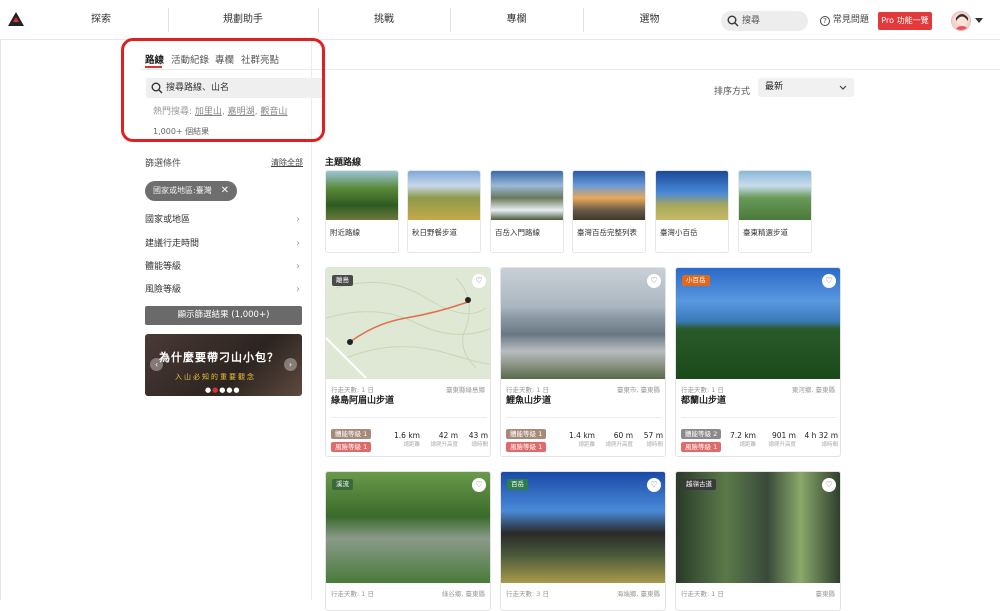  Describe the element at coordinates (384, 20) in the screenshot. I see `nav-challenge: 挑戰` at that location.